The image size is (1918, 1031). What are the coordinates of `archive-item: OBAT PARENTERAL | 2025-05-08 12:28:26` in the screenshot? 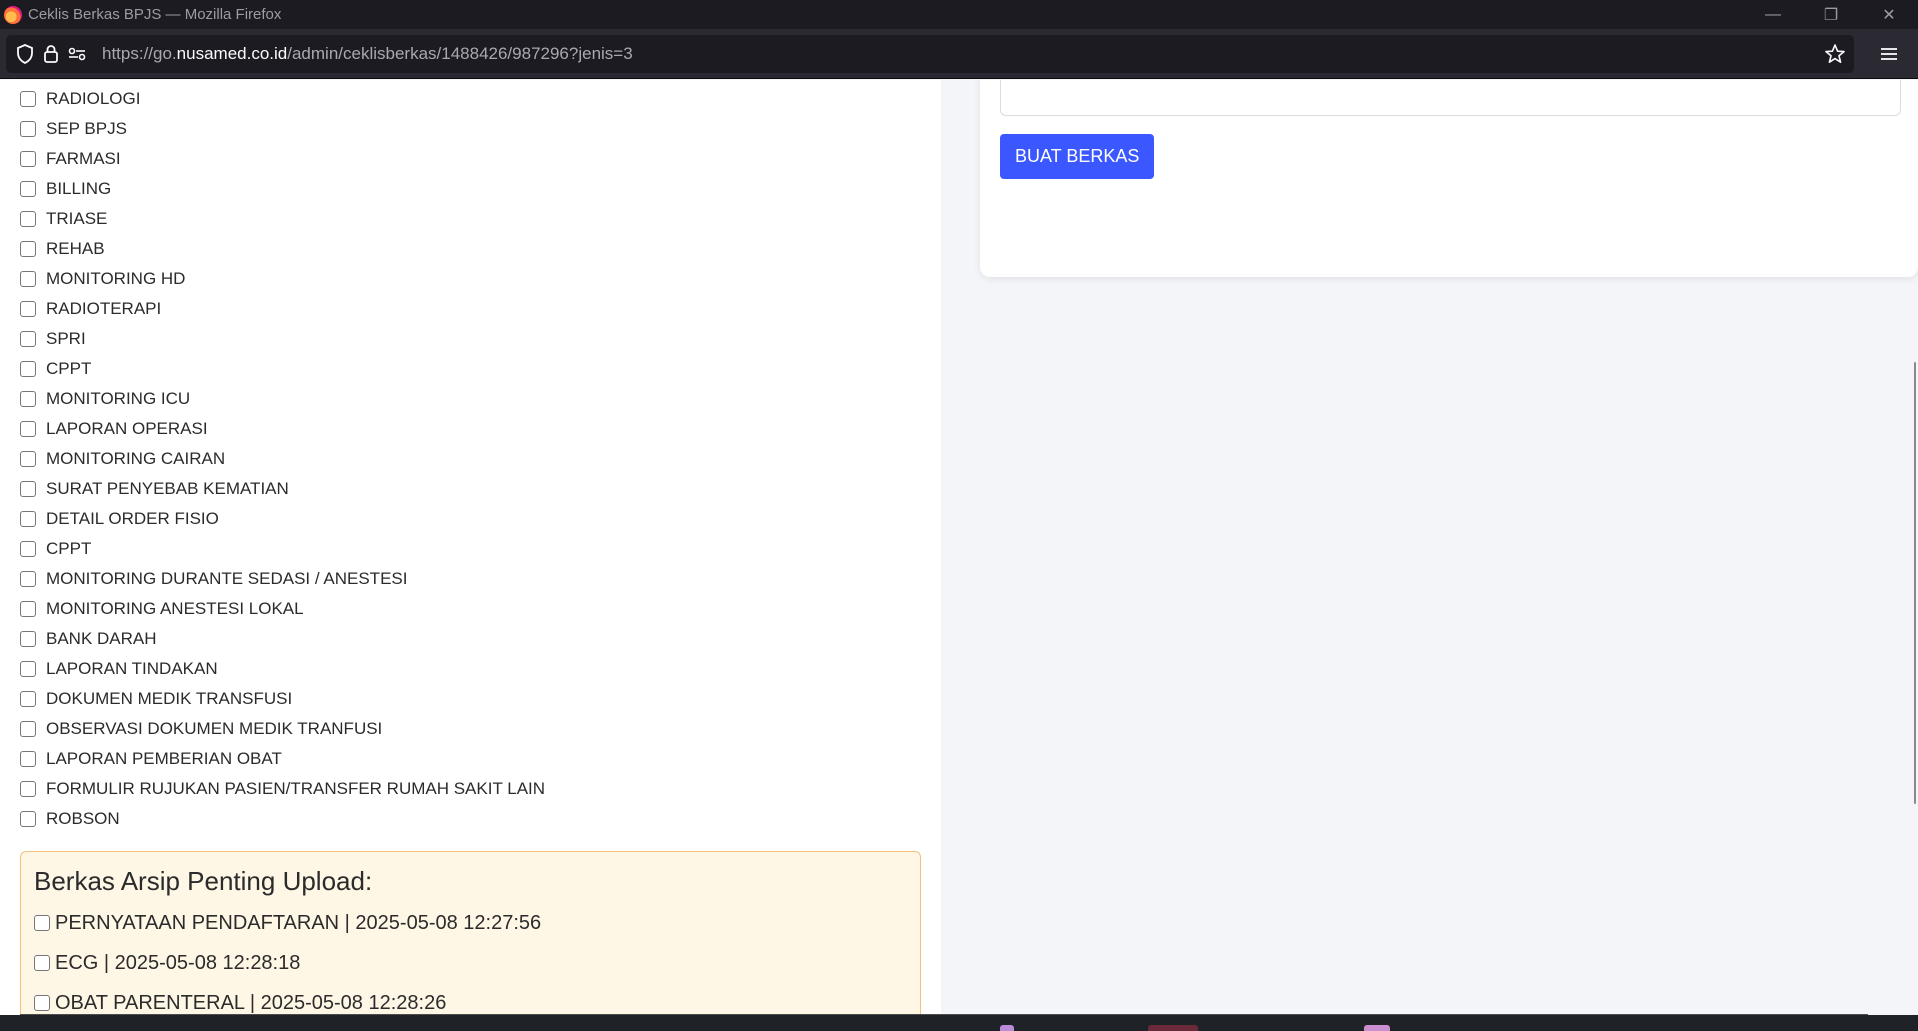 It's located at (477, 999).